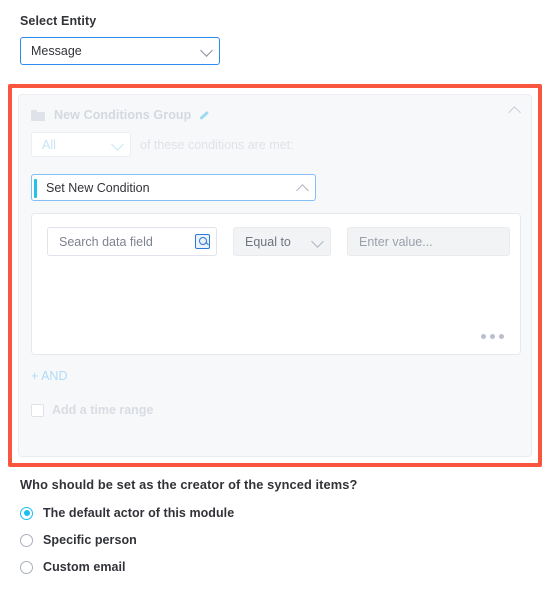 The image size is (550, 590). Describe the element at coordinates (139, 513) in the screenshot. I see `radio-label: The default actor of this module` at that location.